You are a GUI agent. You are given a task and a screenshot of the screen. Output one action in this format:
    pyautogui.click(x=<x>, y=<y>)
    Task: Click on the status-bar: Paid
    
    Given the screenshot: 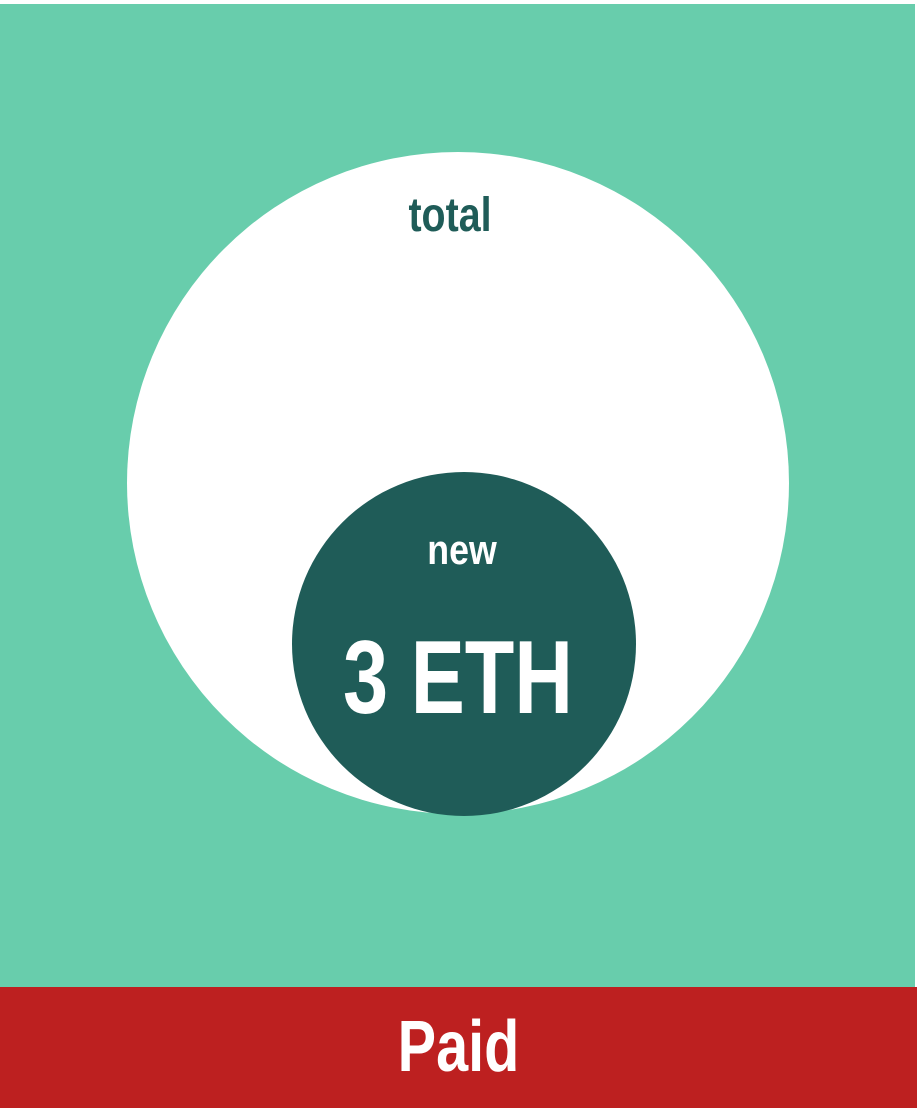 What is the action you would take?
    pyautogui.click(x=458, y=1047)
    